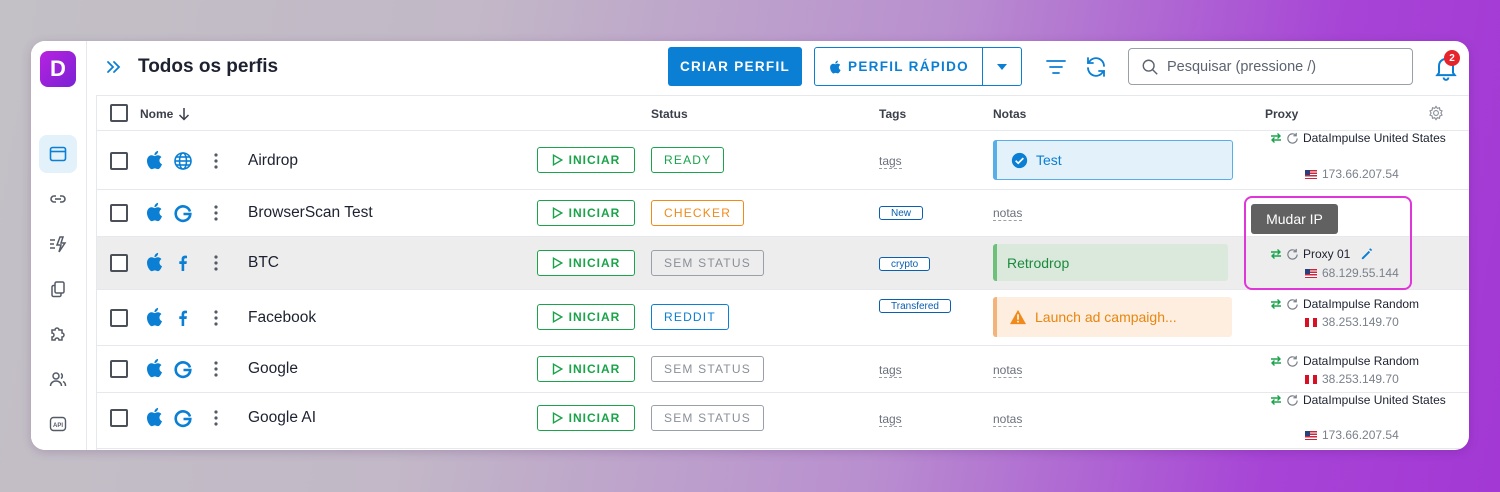 Image resolution: width=1500 pixels, height=492 pixels. Describe the element at coordinates (688, 160) in the screenshot. I see `status-badge: READY` at that location.